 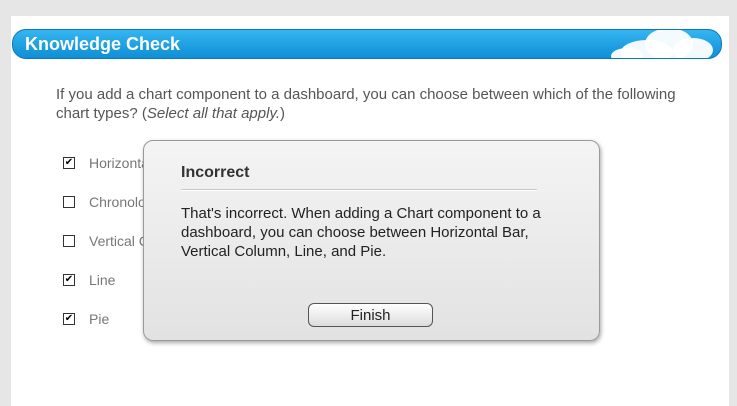 I want to click on finish-button: Finish, so click(x=370, y=315).